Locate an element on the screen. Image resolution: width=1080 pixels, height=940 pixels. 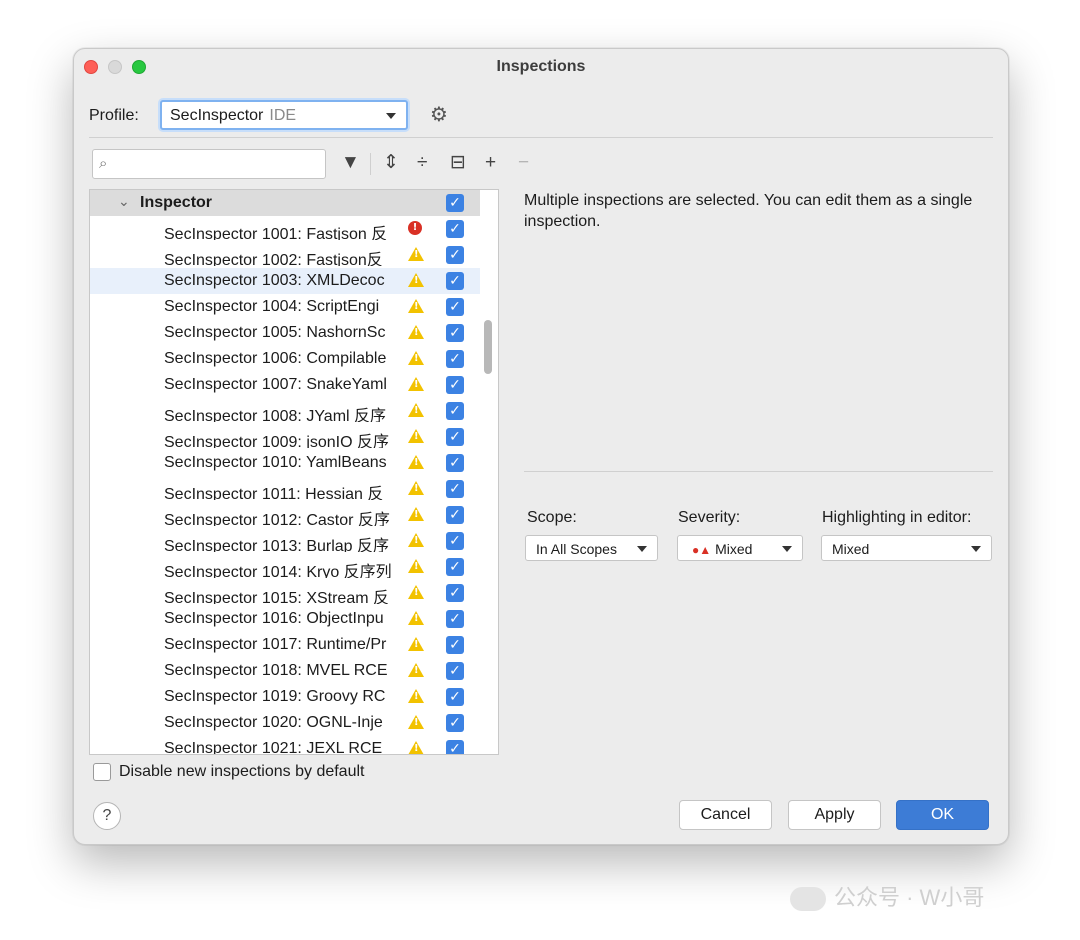
tree-row: SecInspector 1020: OGNL-Inje ✓ is located at coordinates (285, 723).